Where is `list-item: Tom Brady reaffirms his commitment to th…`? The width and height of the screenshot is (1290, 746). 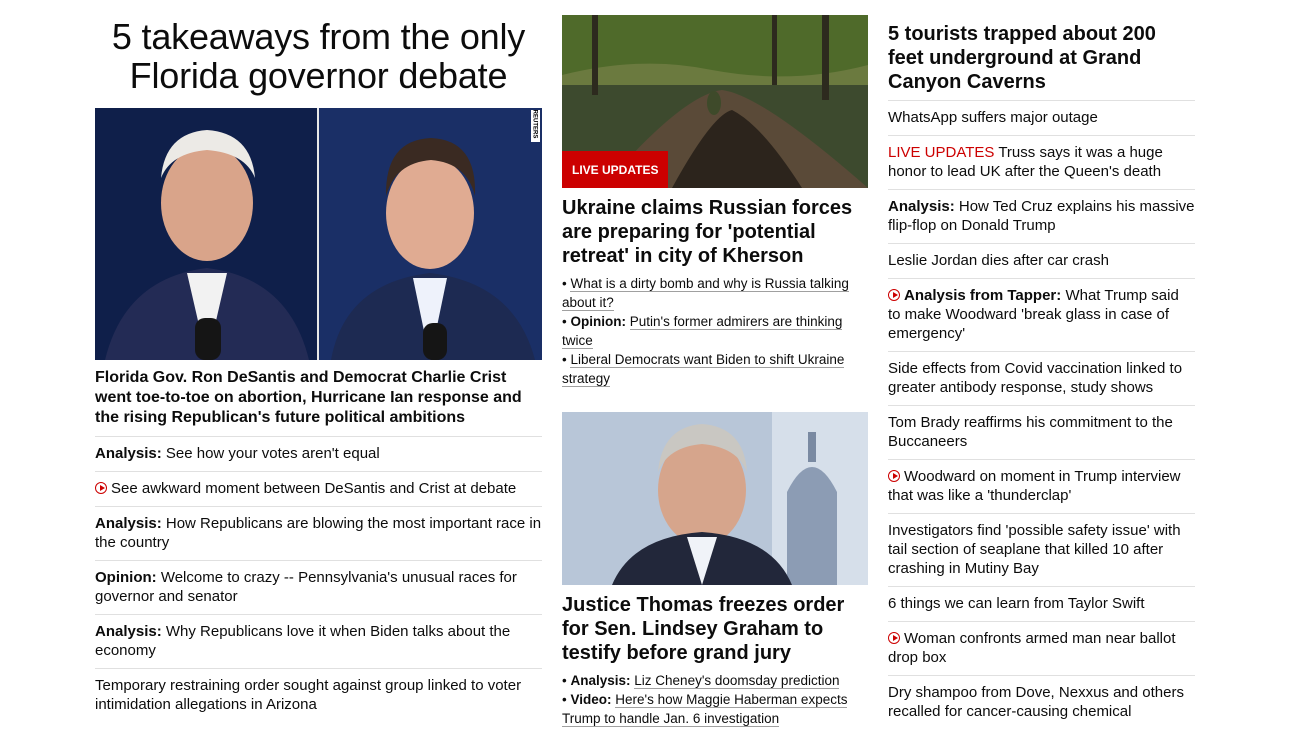 list-item: Tom Brady reaffirms his commitment to th… is located at coordinates (1041, 432).